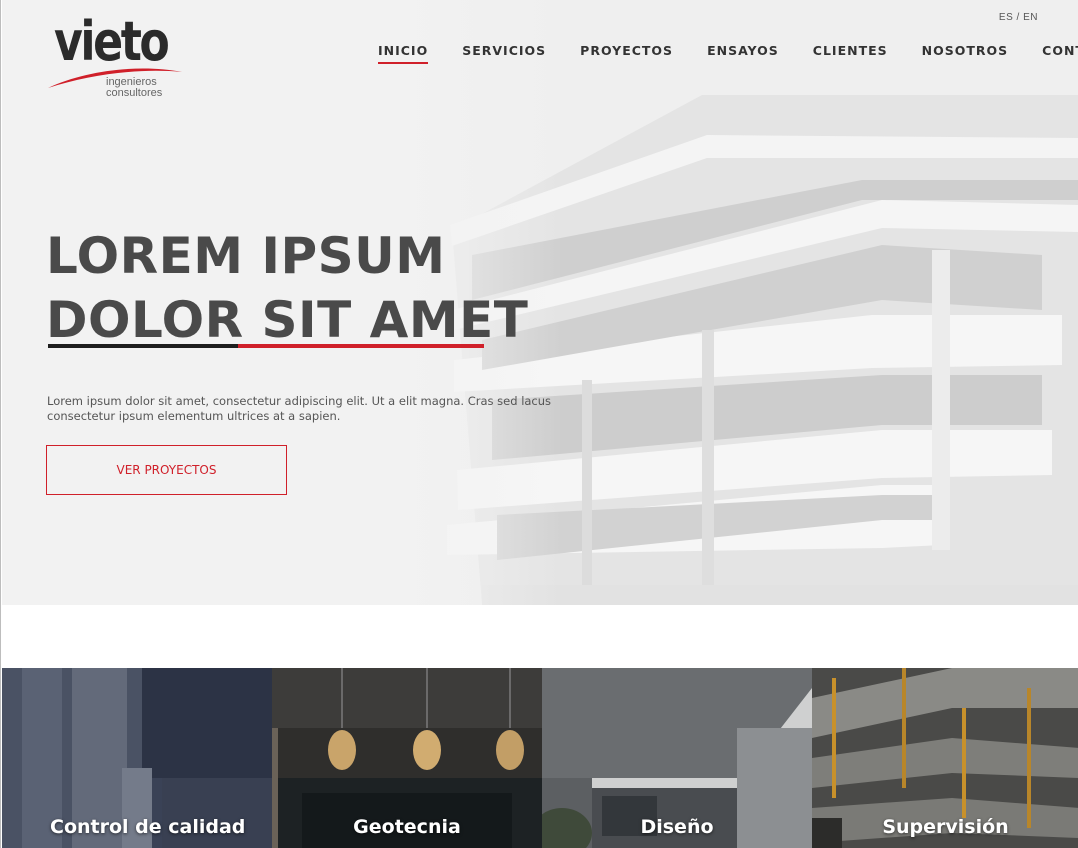 This screenshot has height=848, width=1078. I want to click on service-label-supervision: Supervisión, so click(945, 827).